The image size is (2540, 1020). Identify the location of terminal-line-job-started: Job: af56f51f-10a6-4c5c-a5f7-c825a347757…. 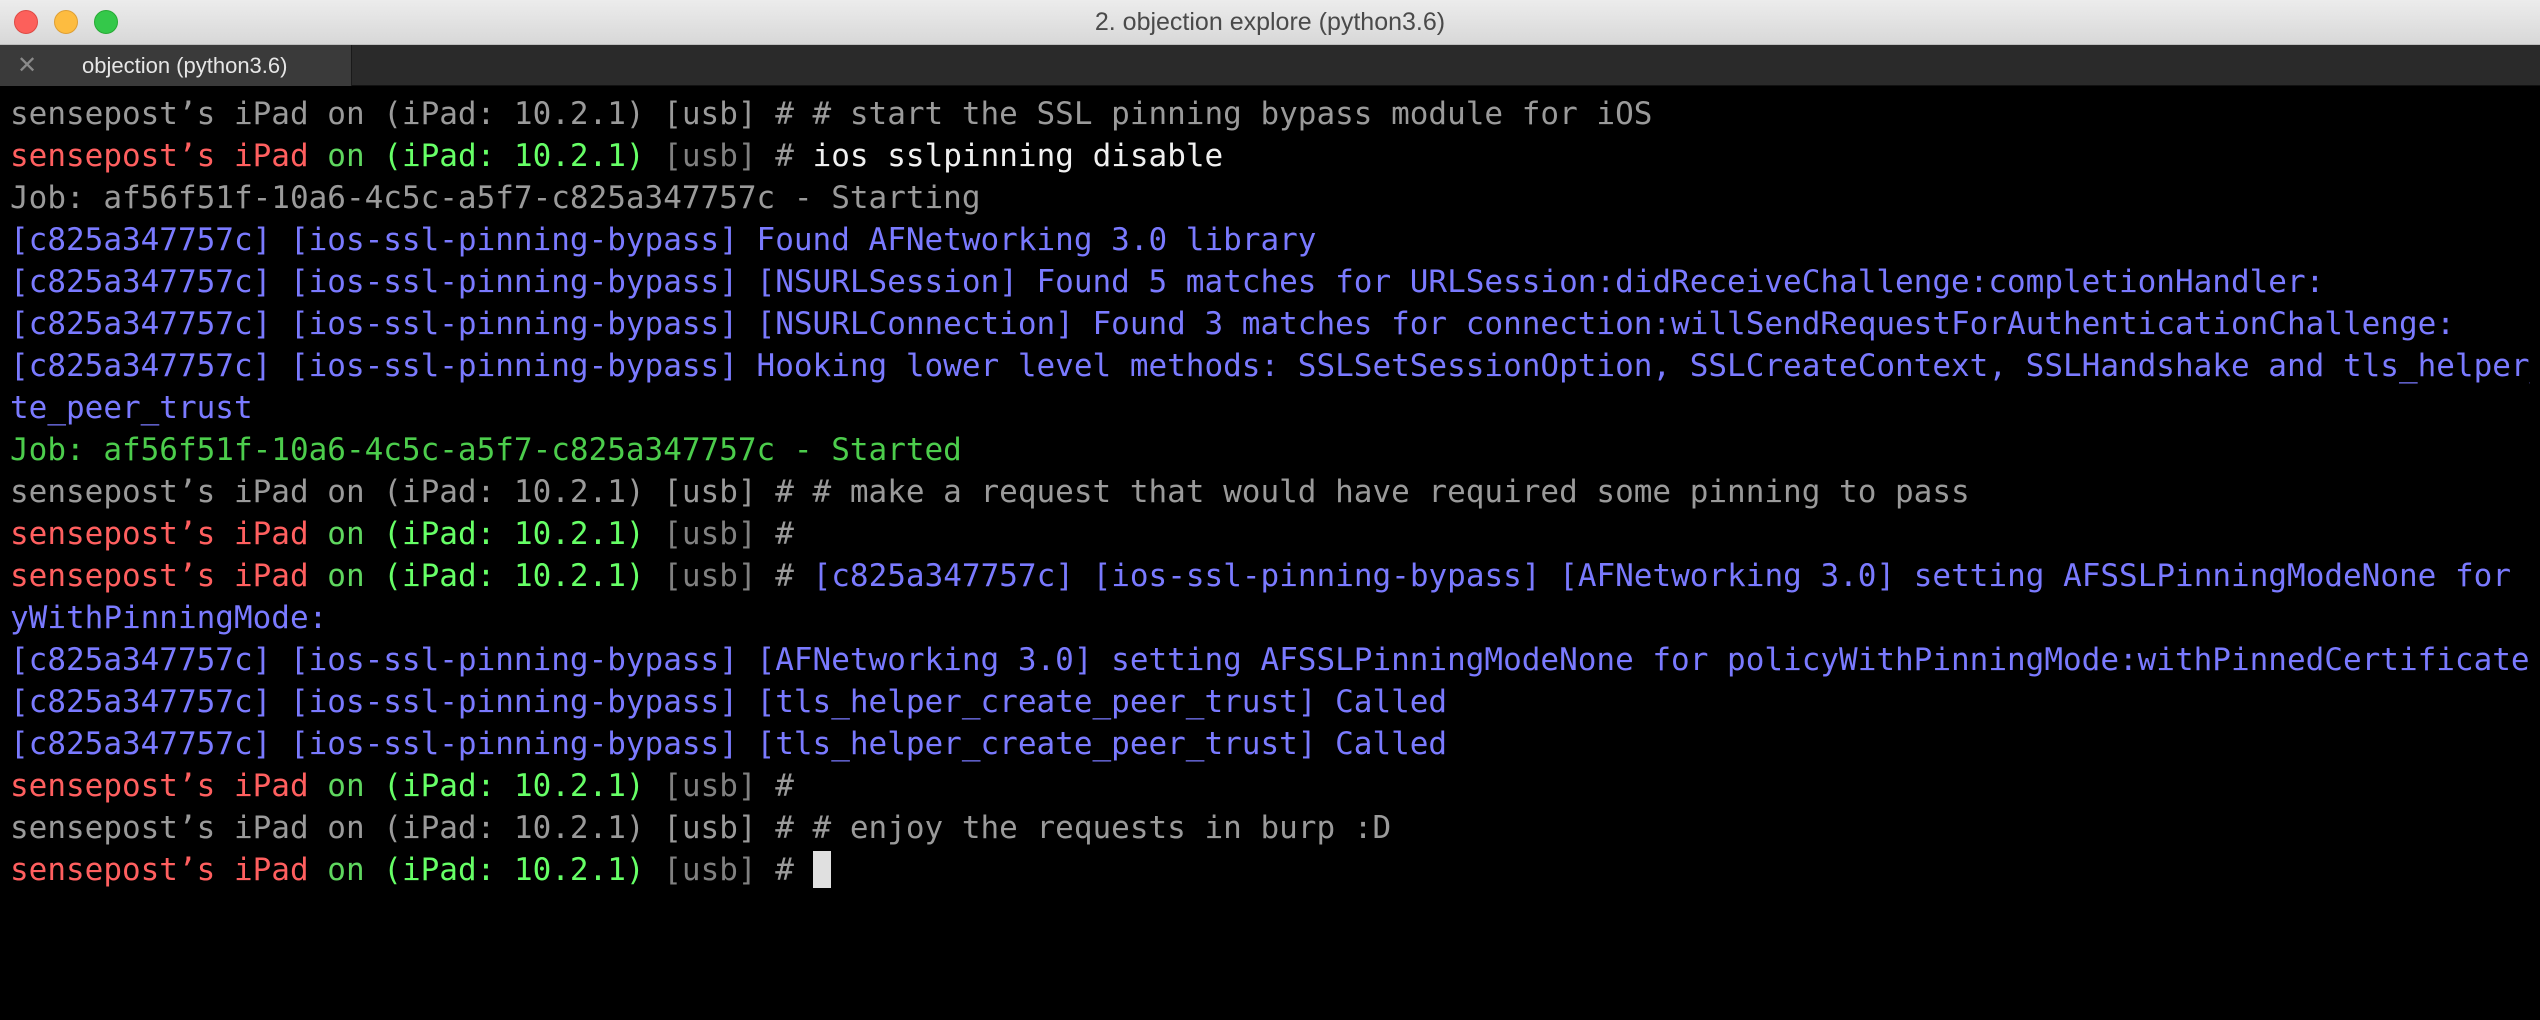
(486, 450).